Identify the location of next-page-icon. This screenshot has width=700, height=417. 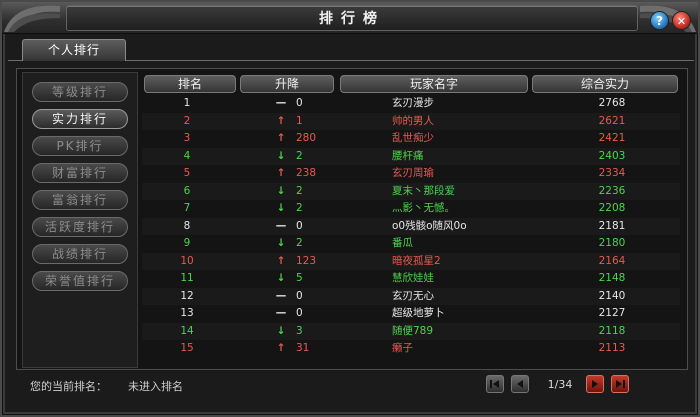
(595, 384).